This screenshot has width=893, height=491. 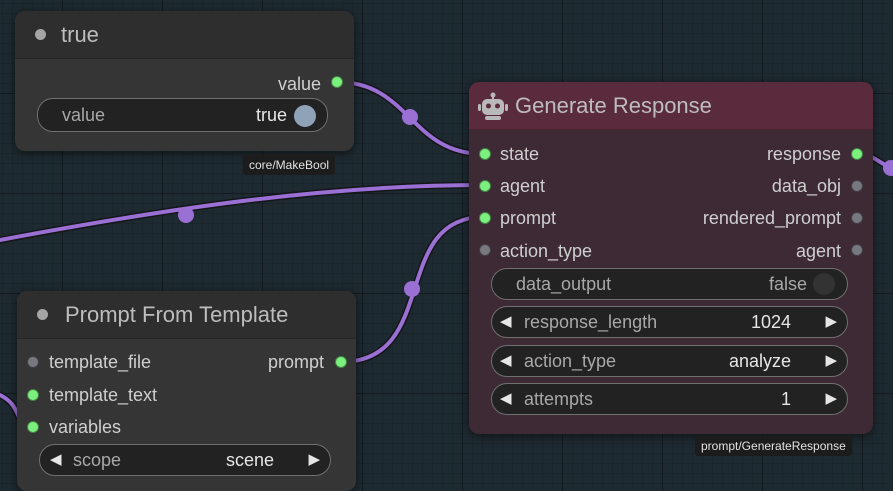 What do you see at coordinates (806, 186) in the screenshot?
I see `output-label-data-obj: data_obj` at bounding box center [806, 186].